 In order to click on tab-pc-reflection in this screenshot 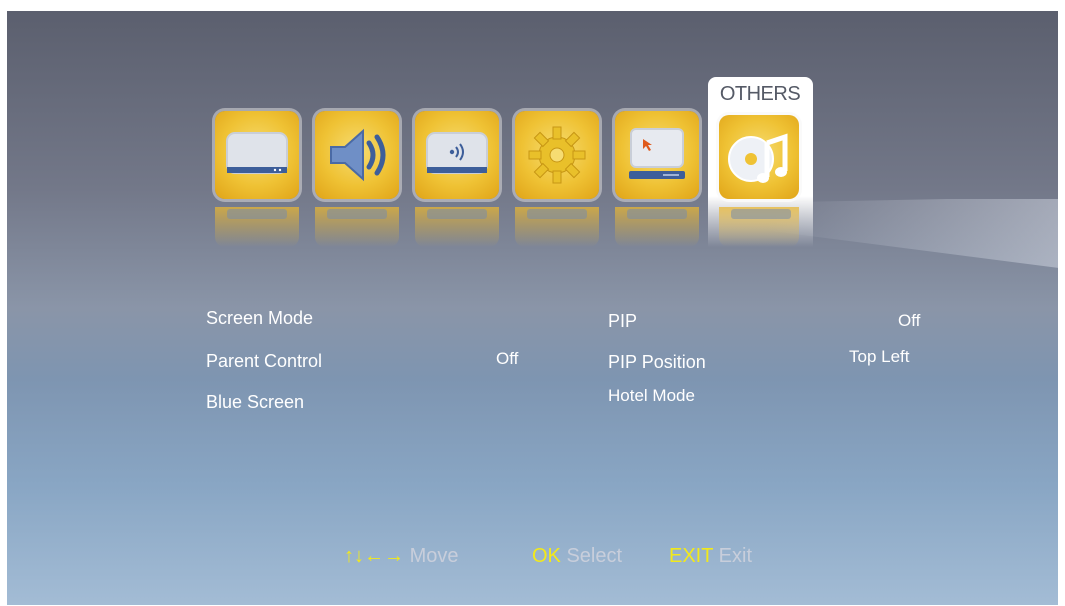, I will do `click(657, 227)`.